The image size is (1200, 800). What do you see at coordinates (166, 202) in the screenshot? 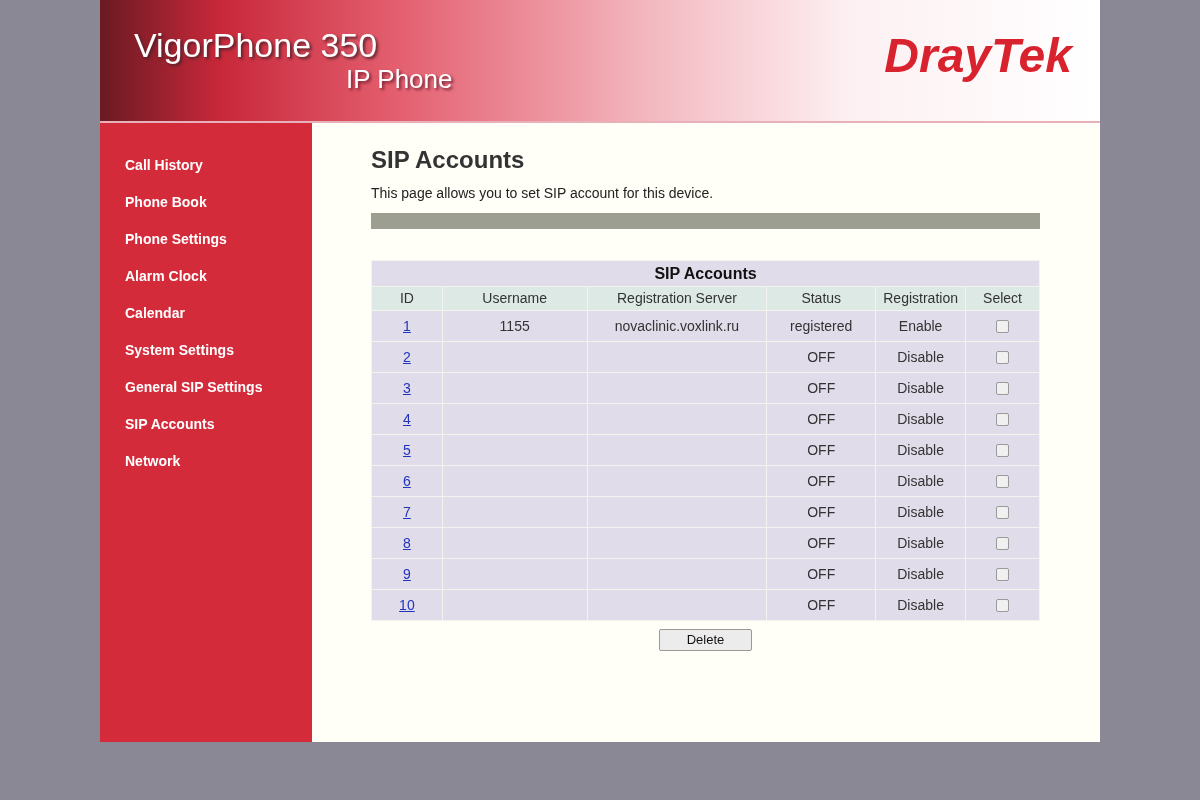
I see `sidebar-link: Phone Book` at bounding box center [166, 202].